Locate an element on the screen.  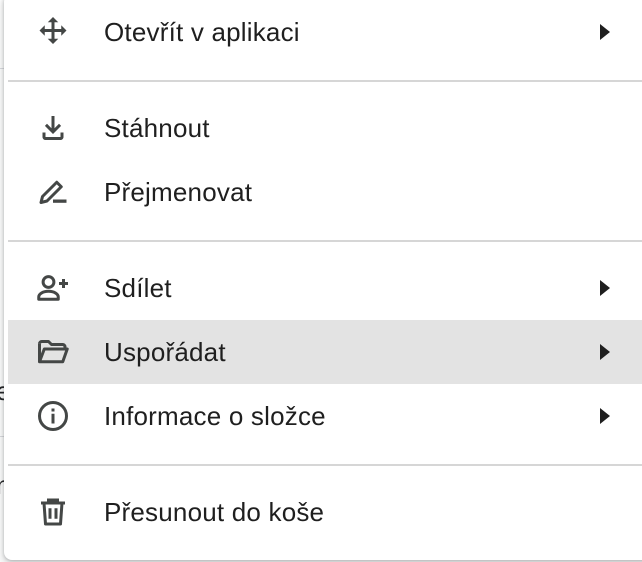
menu-item-label: Stáhnout is located at coordinates (157, 127).